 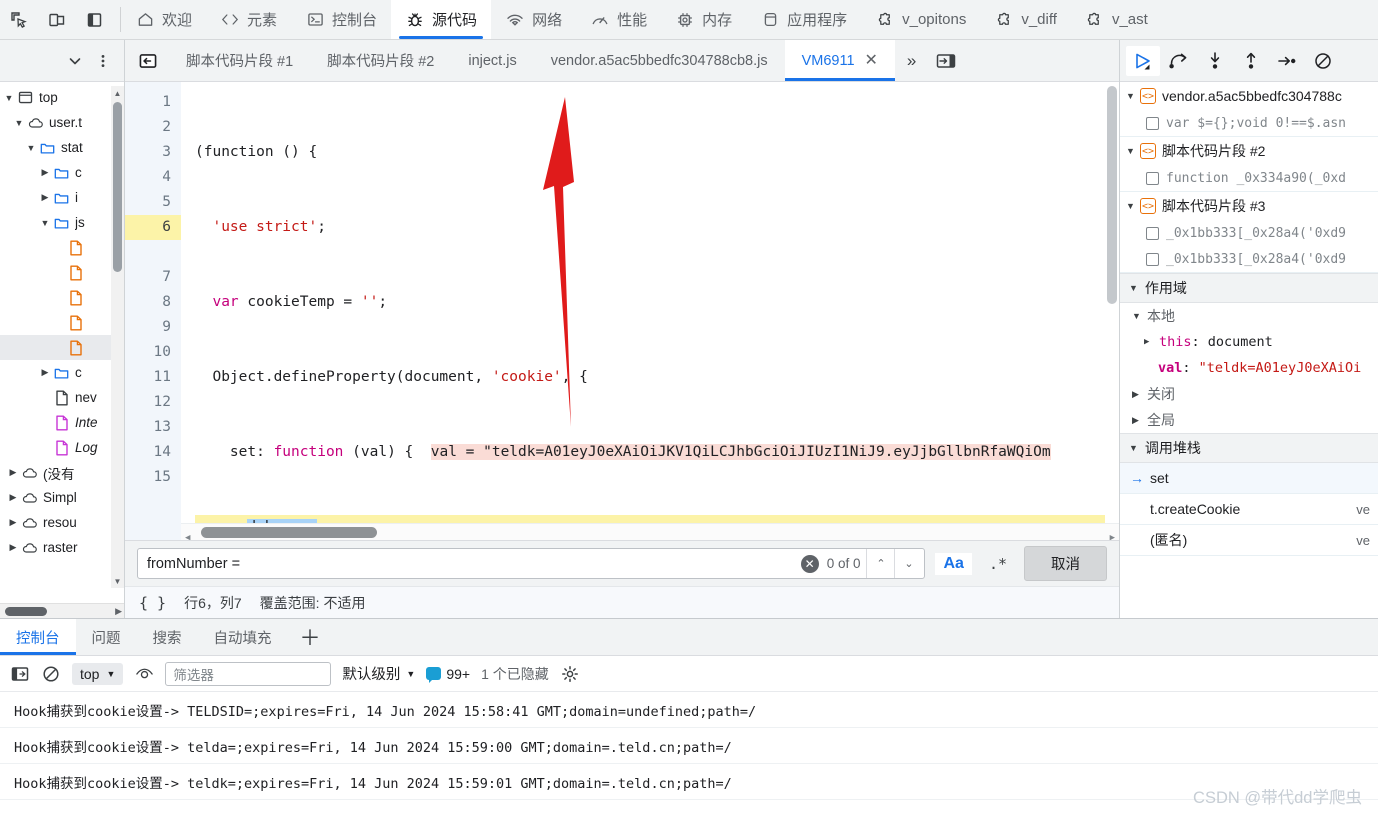 I want to click on tree-item-domain: ▼ user.t, so click(x=62, y=122).